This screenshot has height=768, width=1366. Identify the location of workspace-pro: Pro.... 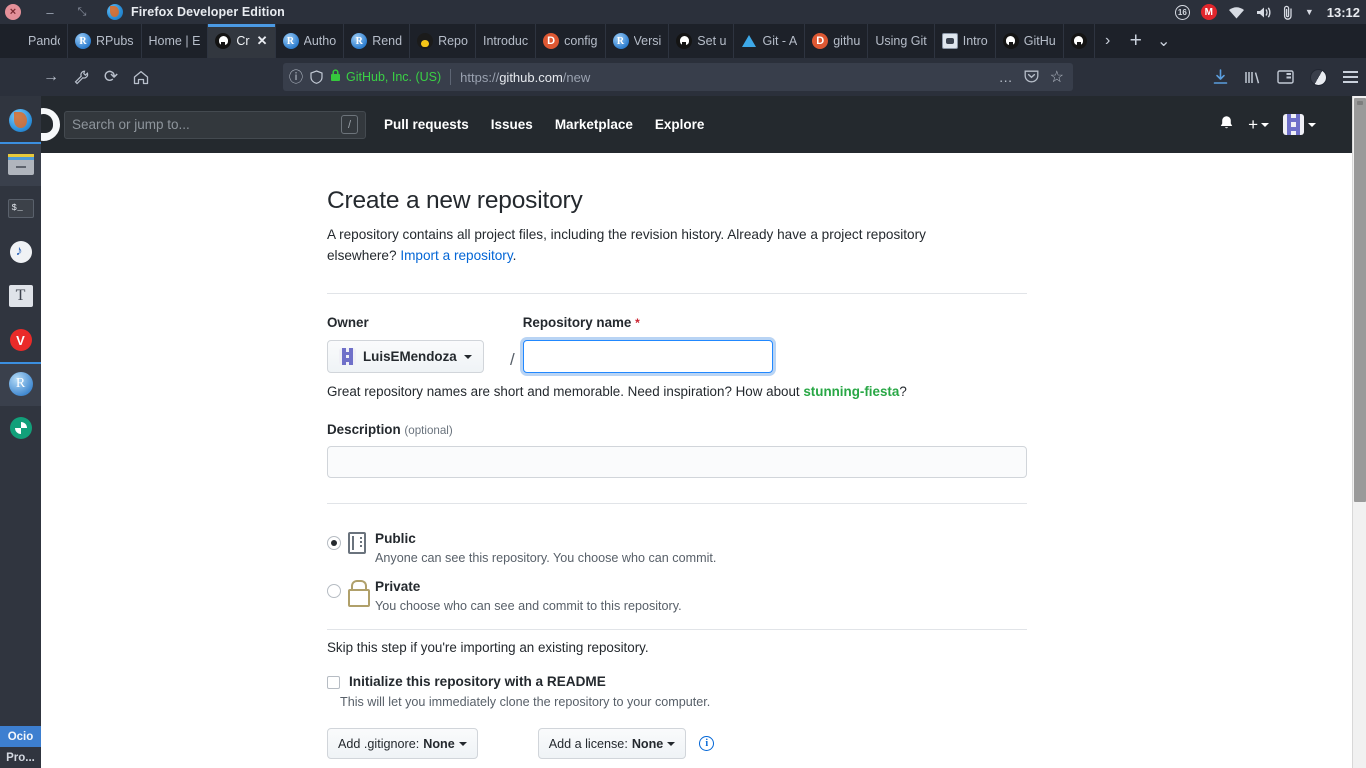
(20, 757).